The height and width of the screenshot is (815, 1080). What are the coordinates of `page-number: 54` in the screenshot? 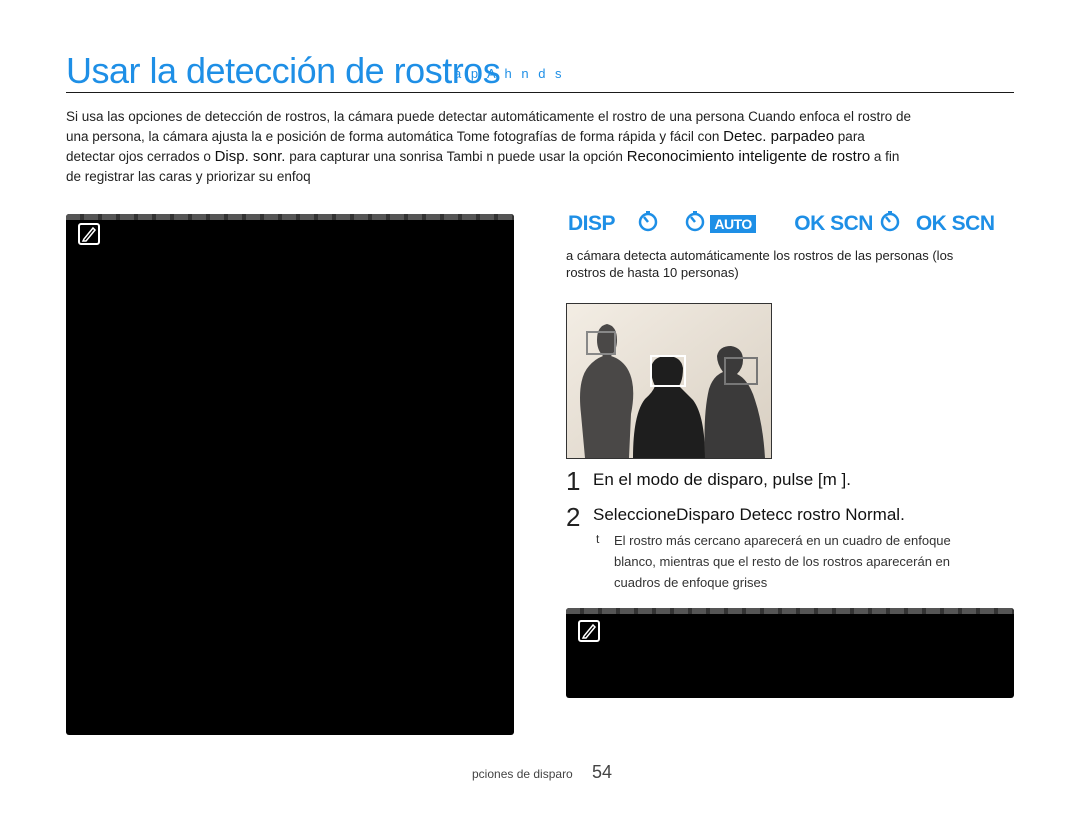 It's located at (602, 772).